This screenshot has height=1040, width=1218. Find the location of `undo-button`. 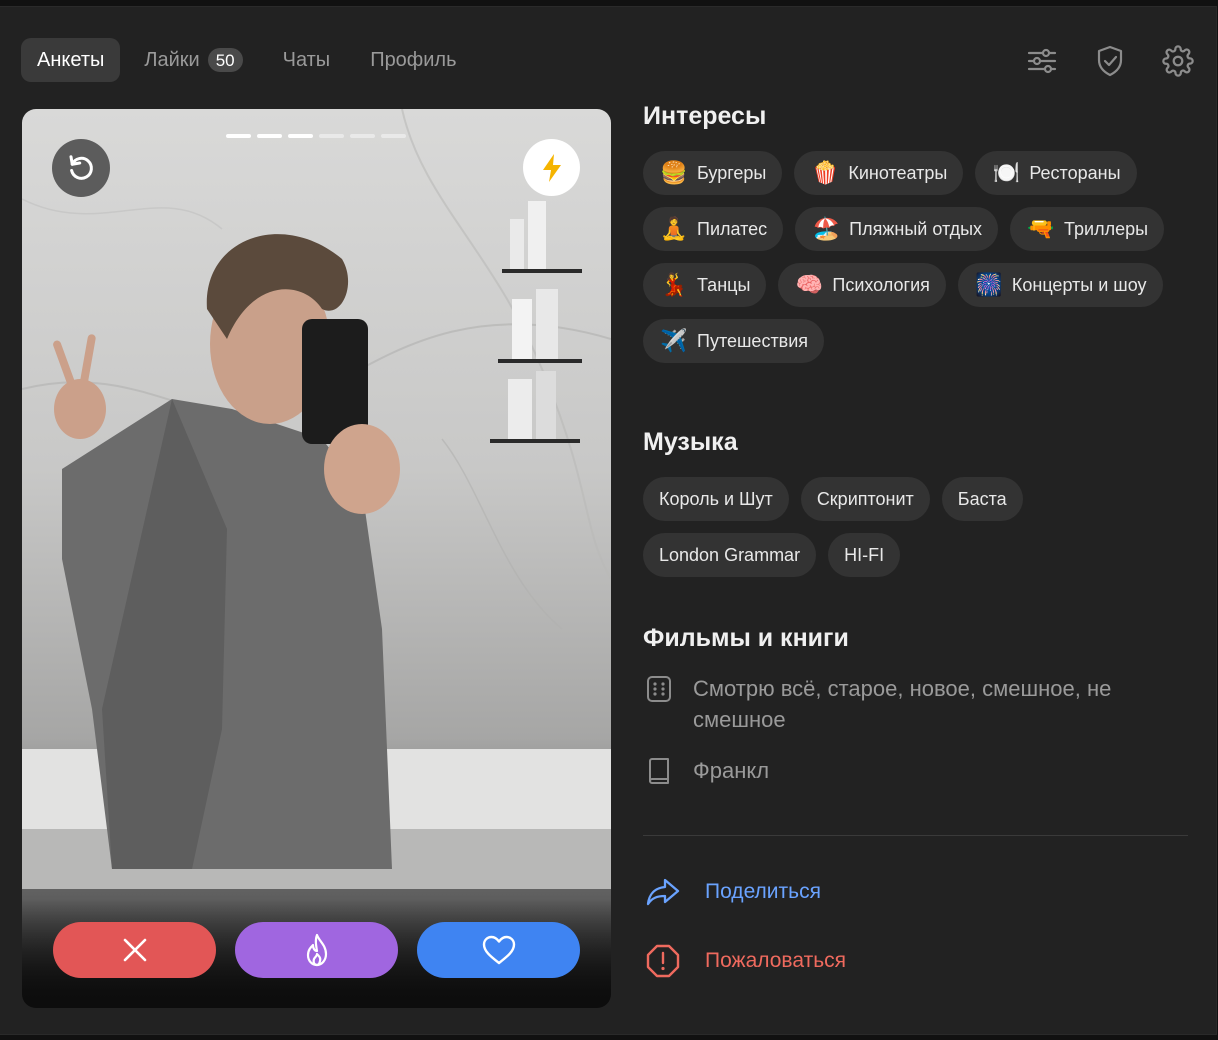

undo-button is located at coordinates (81, 168).